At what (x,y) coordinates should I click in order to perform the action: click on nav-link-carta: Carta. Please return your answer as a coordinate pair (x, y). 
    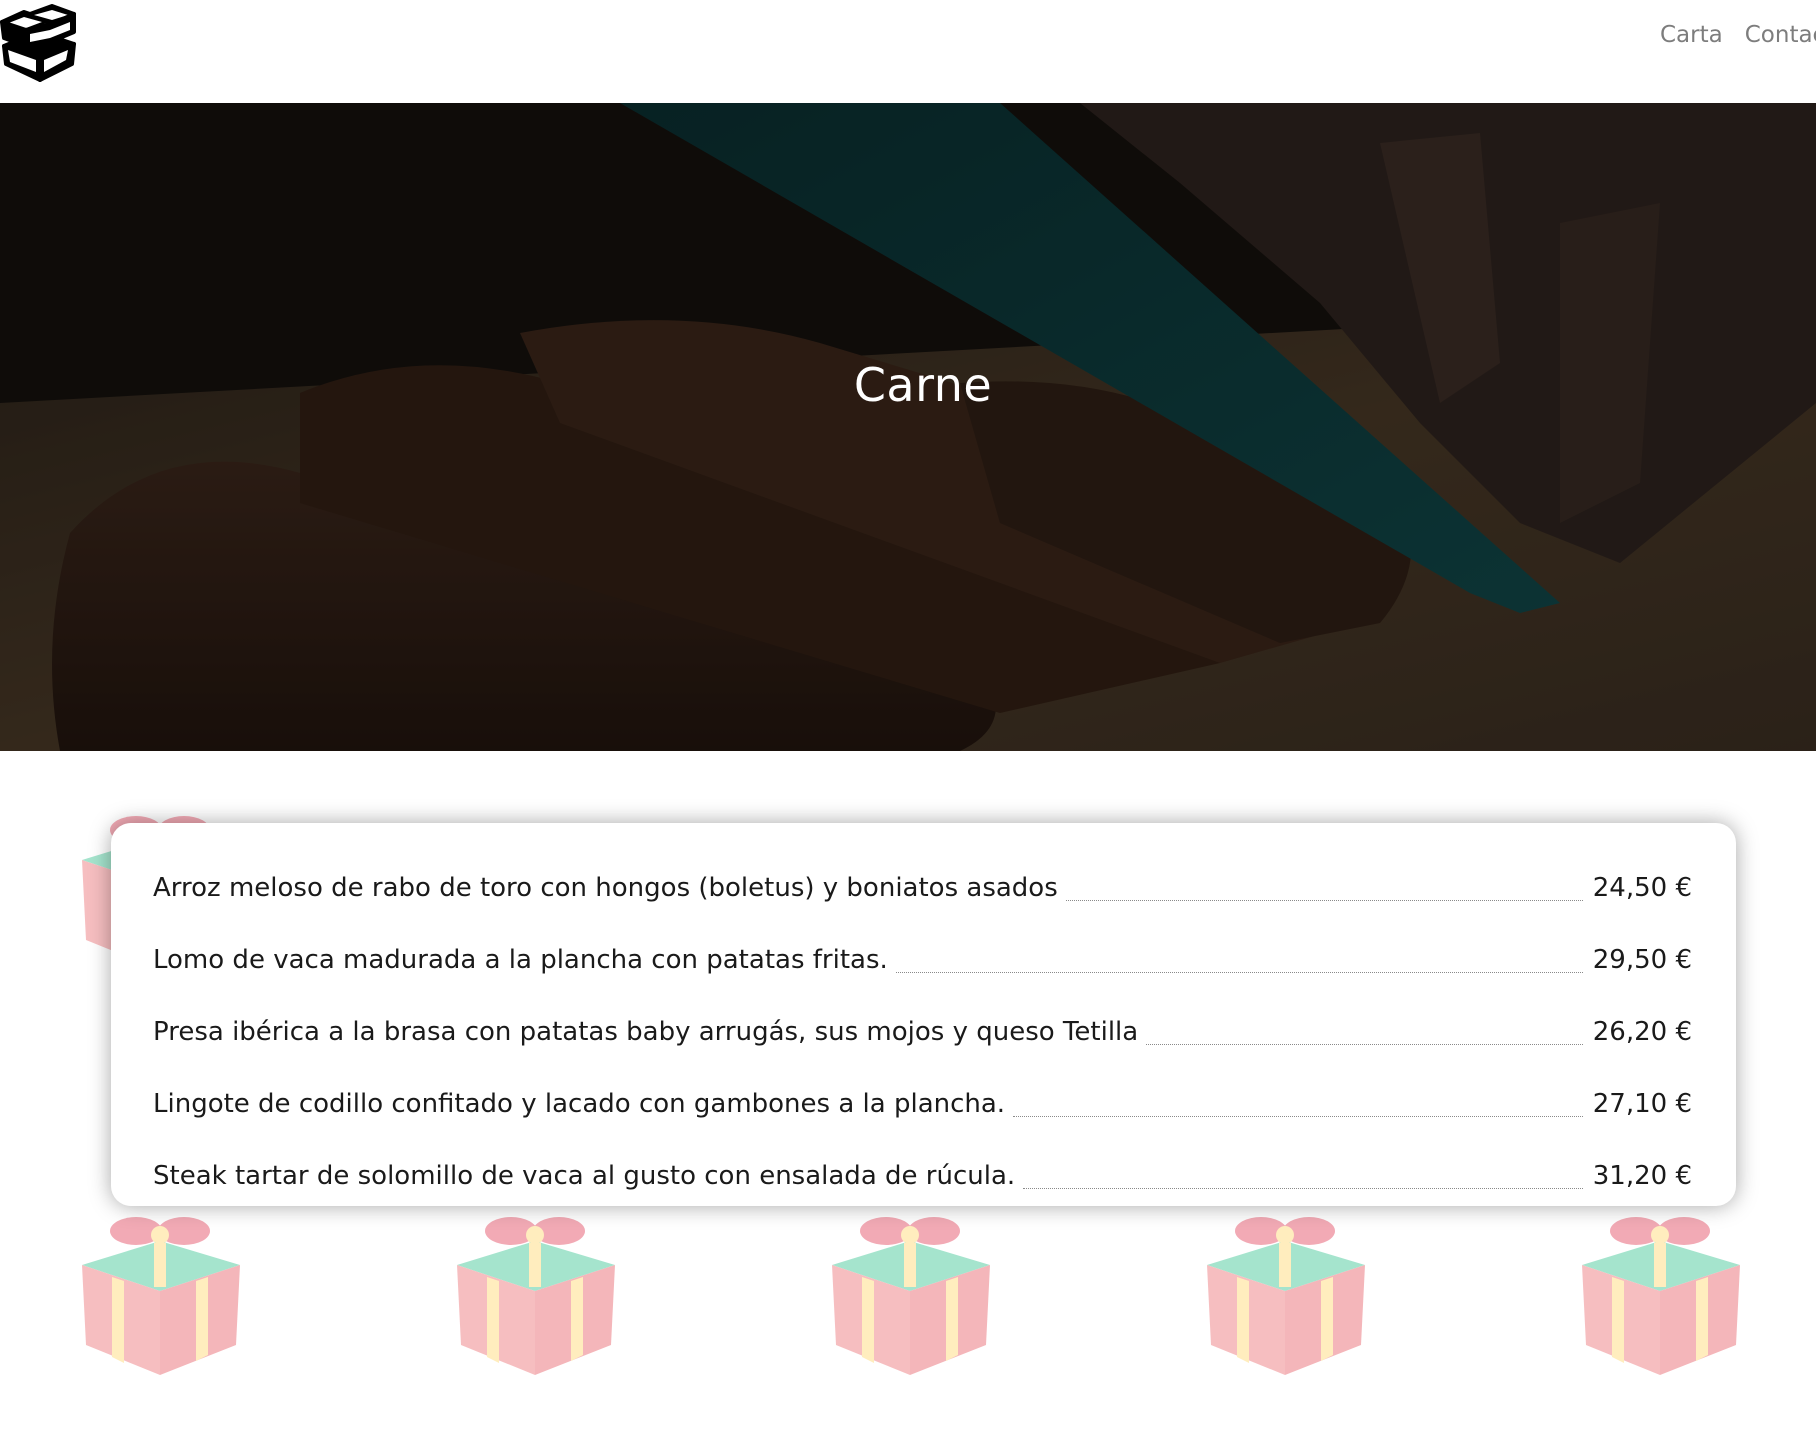
    Looking at the image, I should click on (1691, 35).